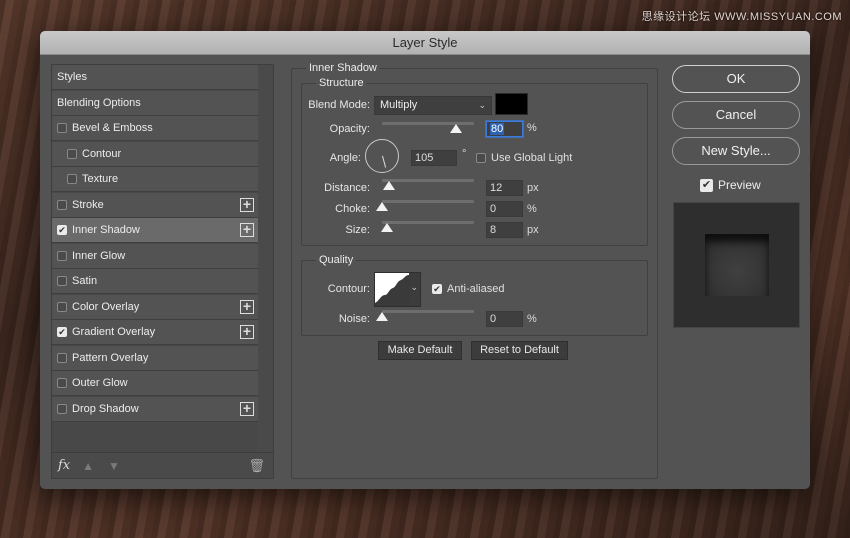  I want to click on cancel-button: Cancel, so click(736, 115).